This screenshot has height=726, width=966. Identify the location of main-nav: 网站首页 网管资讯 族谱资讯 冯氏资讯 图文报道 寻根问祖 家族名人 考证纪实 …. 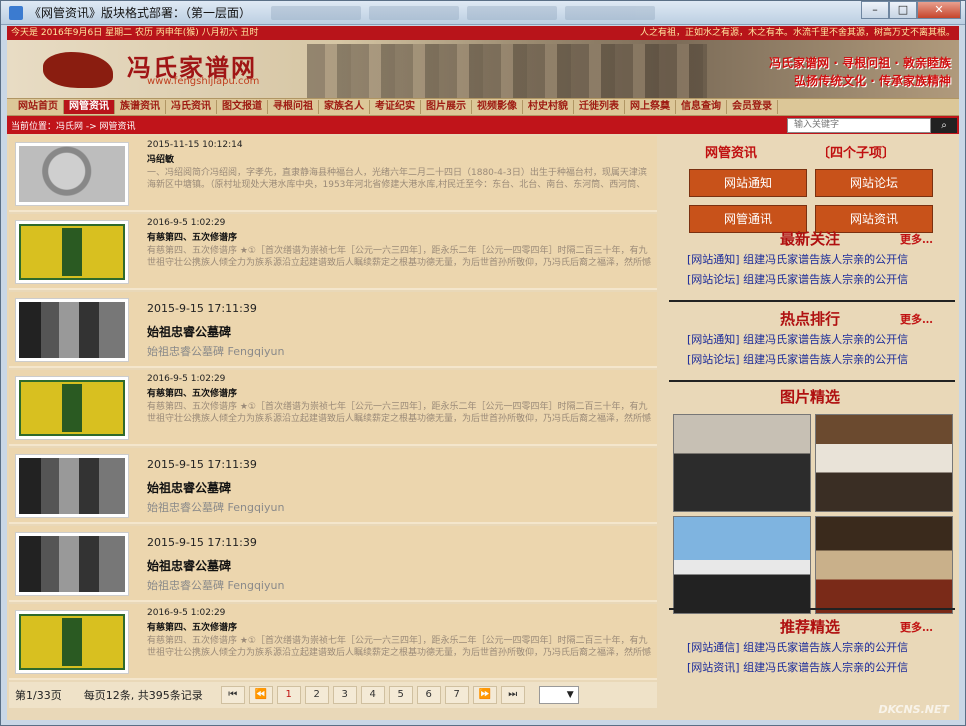
(483, 107).